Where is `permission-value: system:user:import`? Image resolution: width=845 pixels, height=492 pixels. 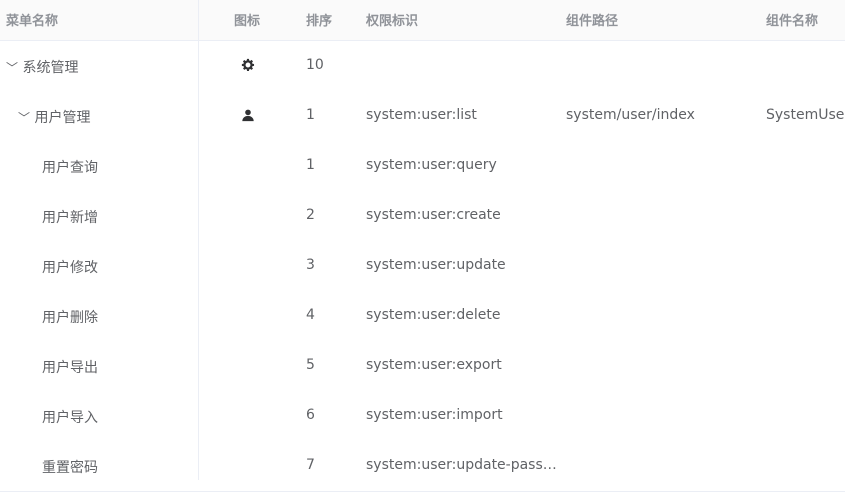 permission-value: system:user:import is located at coordinates (434, 415).